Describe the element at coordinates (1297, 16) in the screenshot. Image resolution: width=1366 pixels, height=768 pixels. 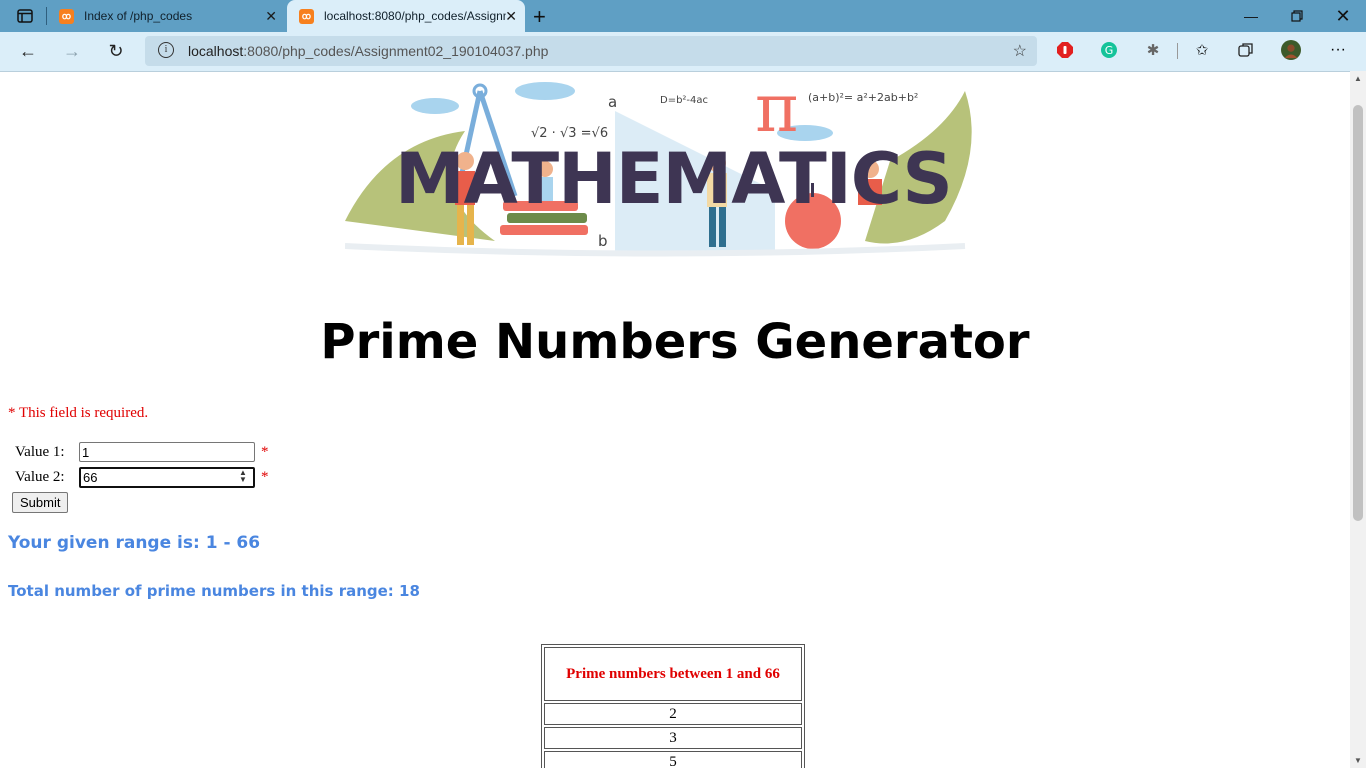
I see `restore-icon` at that location.